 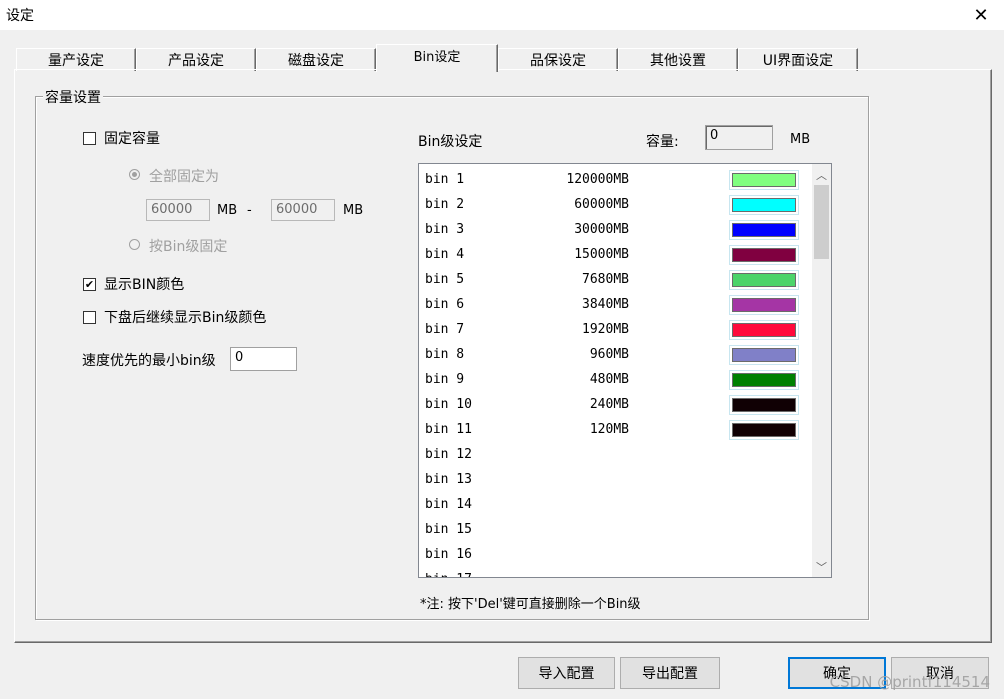 What do you see at coordinates (445, 179) in the screenshot?
I see `bin-name: bin 1` at bounding box center [445, 179].